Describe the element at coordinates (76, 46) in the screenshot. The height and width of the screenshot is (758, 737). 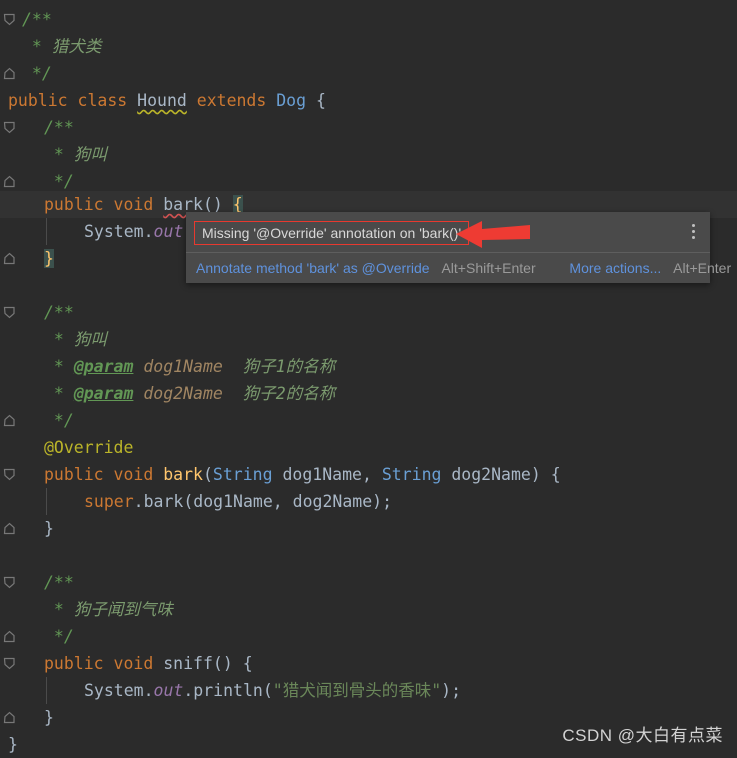
I see `code-token: 猎犬类` at that location.